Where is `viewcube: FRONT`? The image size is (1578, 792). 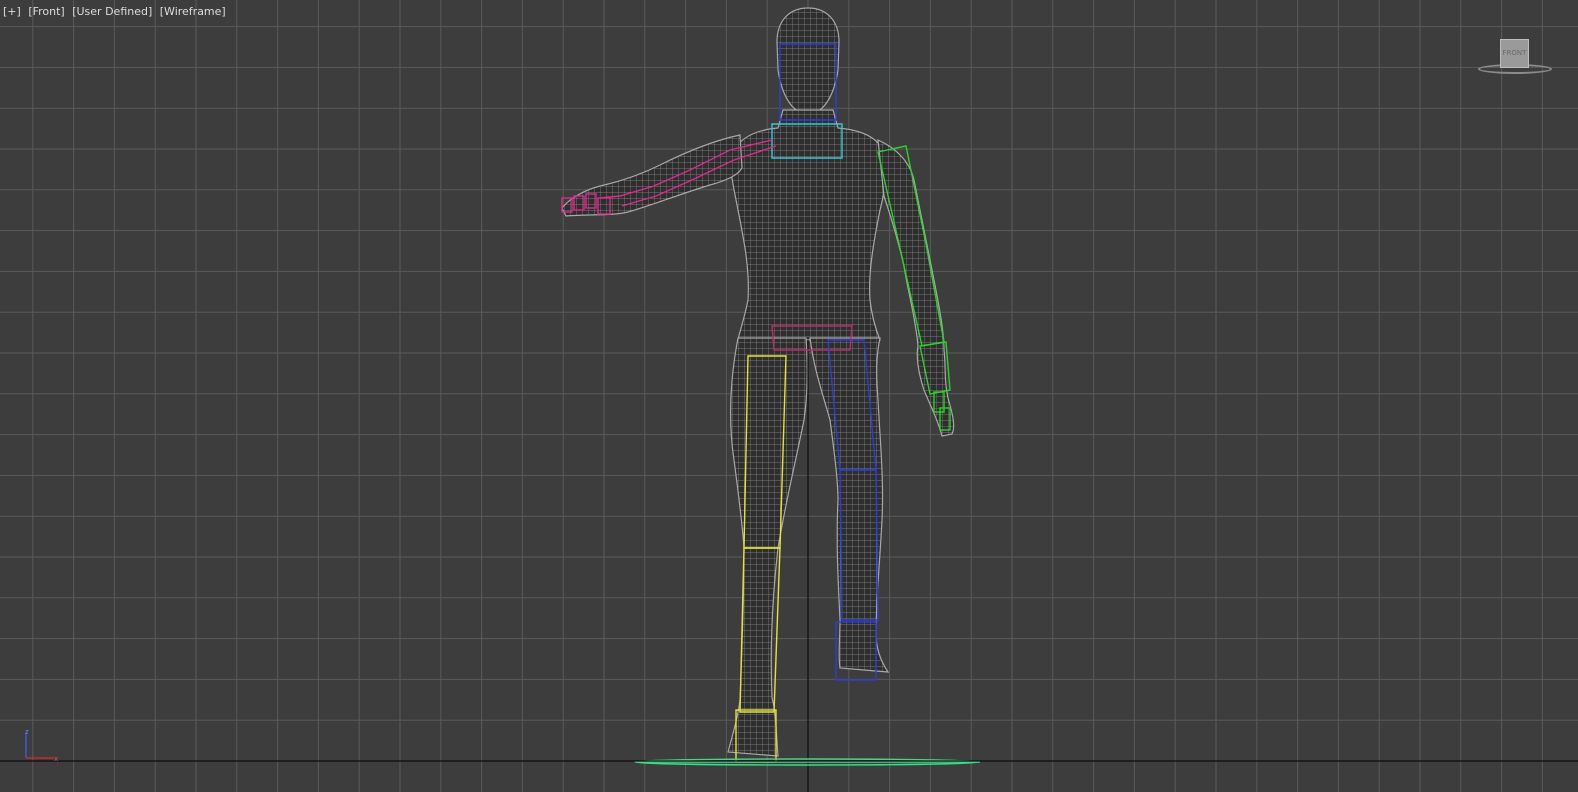 viewcube: FRONT is located at coordinates (1516, 58).